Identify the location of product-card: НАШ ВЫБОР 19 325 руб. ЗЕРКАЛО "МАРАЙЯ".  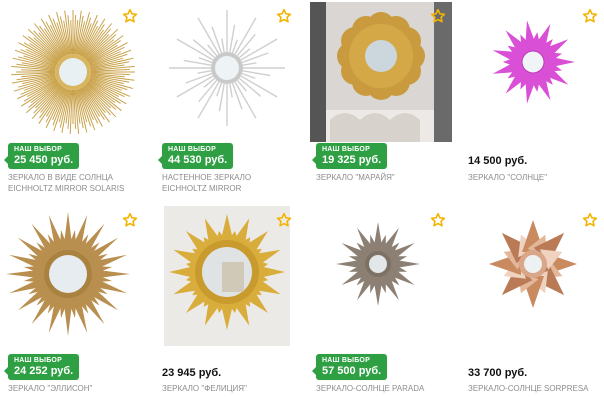
(381, 98).